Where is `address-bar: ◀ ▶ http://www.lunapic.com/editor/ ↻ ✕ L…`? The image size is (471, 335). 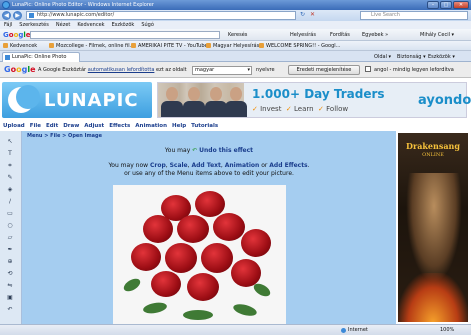 address-bar: ◀ ▶ http://www.lunapic.com/editor/ ↻ ✕ L… is located at coordinates (235, 15).